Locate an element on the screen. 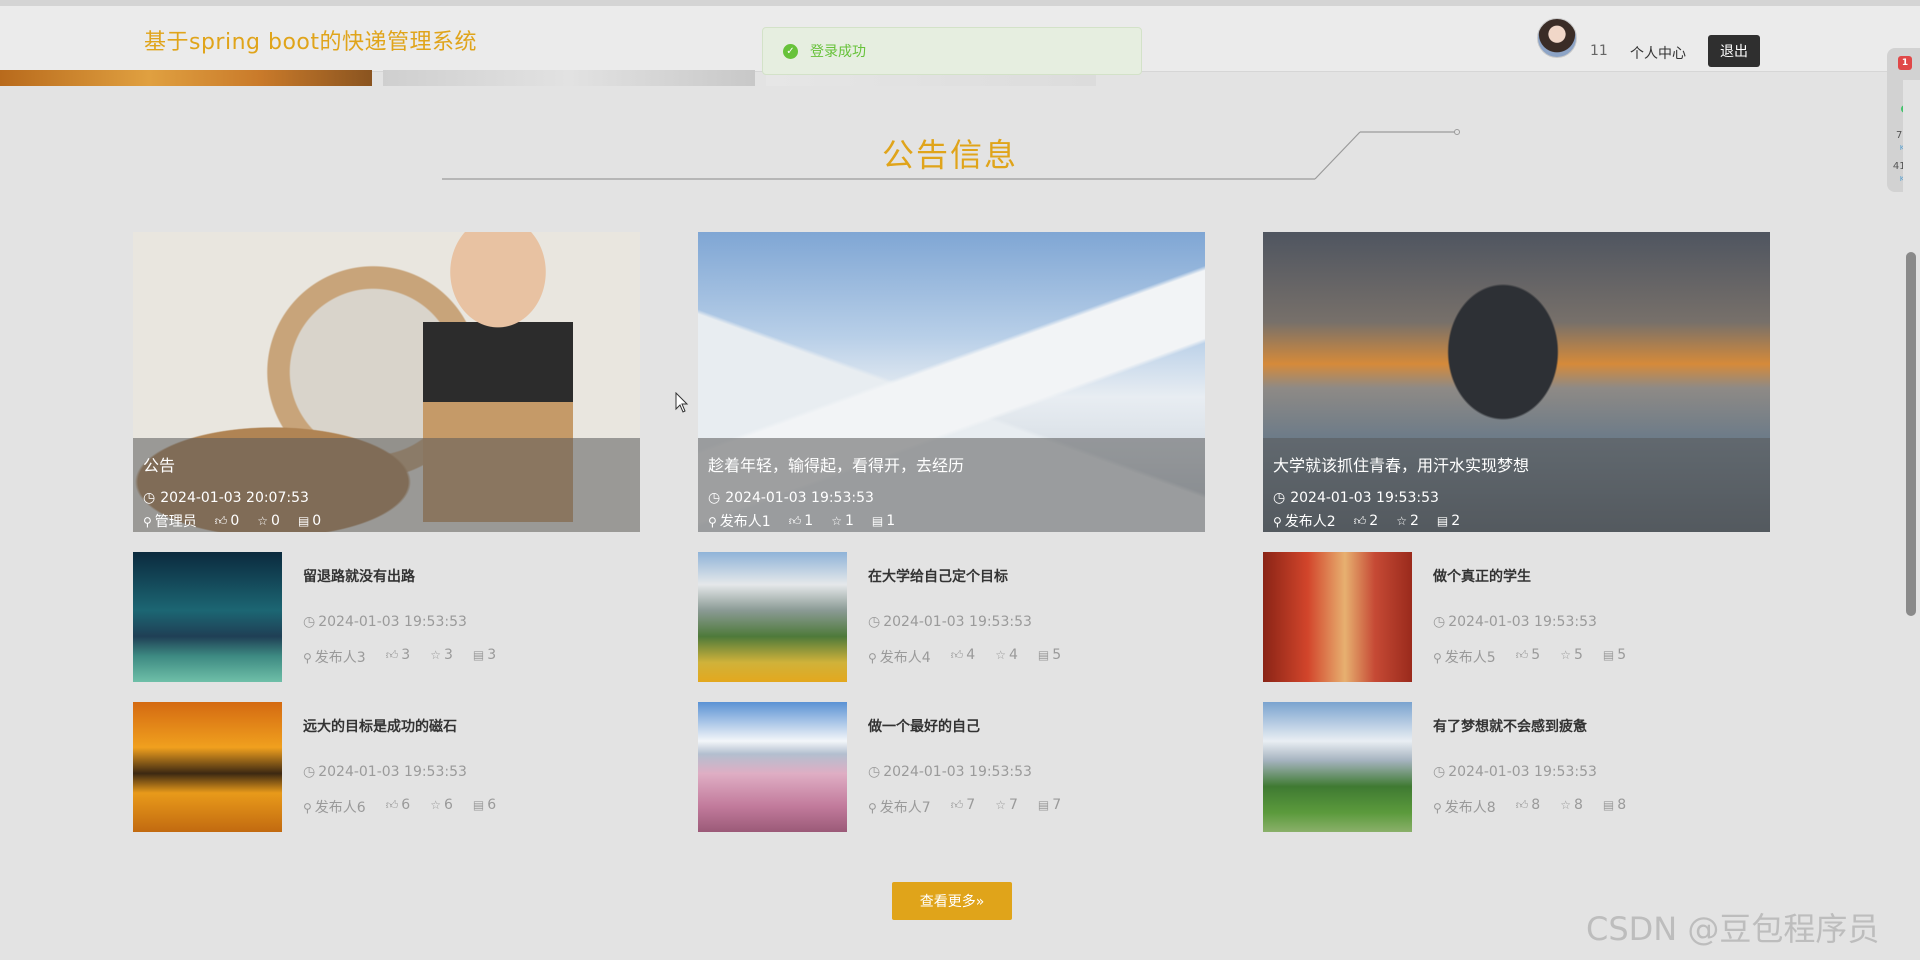  item-title: 远大的目标是成功的磁石 is located at coordinates (380, 726).